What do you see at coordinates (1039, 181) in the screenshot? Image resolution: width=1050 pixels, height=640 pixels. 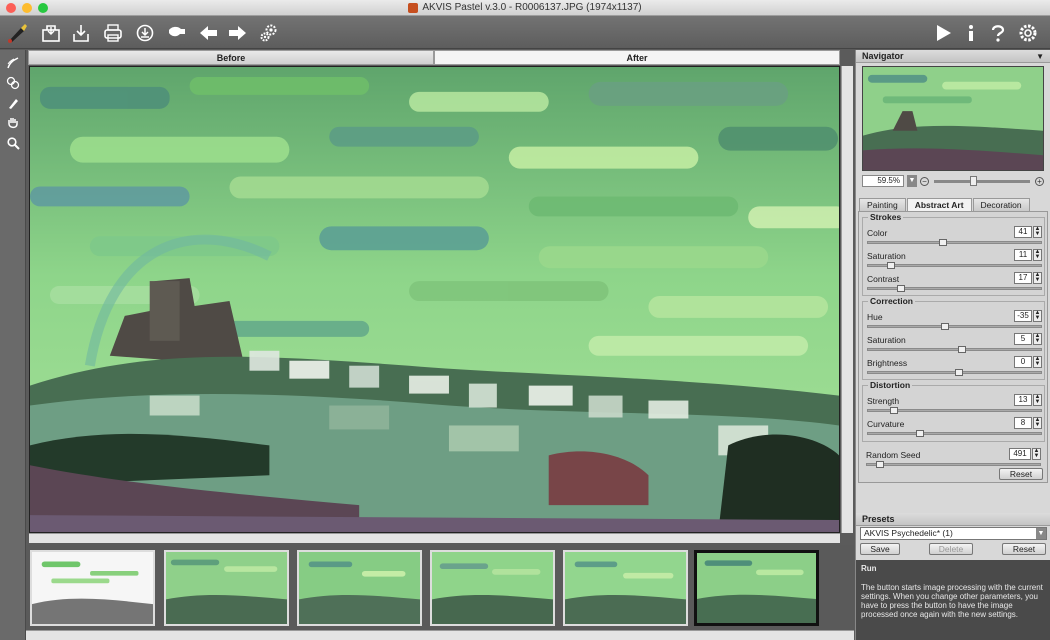 I see `zoom-in-icon: +` at bounding box center [1039, 181].